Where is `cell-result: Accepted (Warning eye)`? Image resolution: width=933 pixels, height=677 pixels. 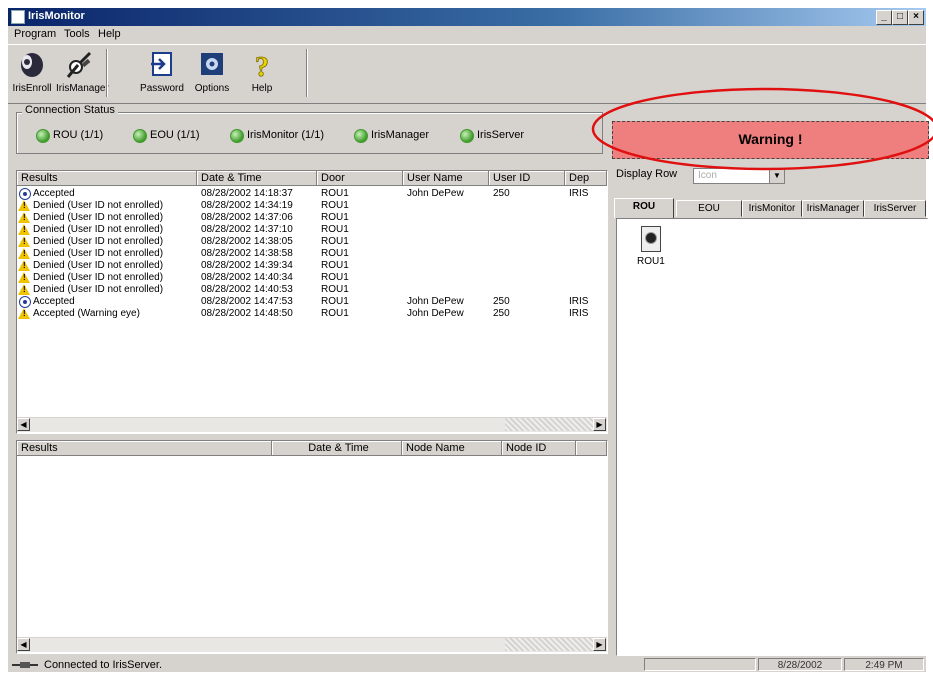
cell-result: Accepted (Warning eye) is located at coordinates (86, 313).